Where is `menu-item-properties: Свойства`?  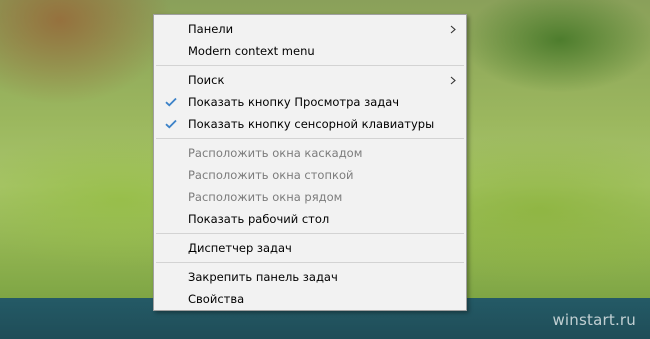 menu-item-properties: Свойства is located at coordinates (310, 299).